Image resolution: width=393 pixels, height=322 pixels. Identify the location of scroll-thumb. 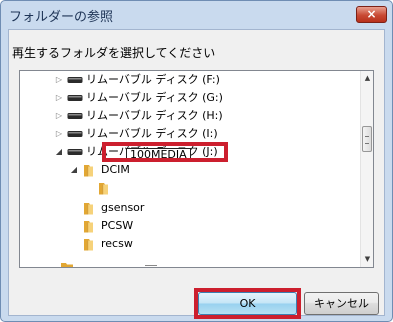
(367, 139).